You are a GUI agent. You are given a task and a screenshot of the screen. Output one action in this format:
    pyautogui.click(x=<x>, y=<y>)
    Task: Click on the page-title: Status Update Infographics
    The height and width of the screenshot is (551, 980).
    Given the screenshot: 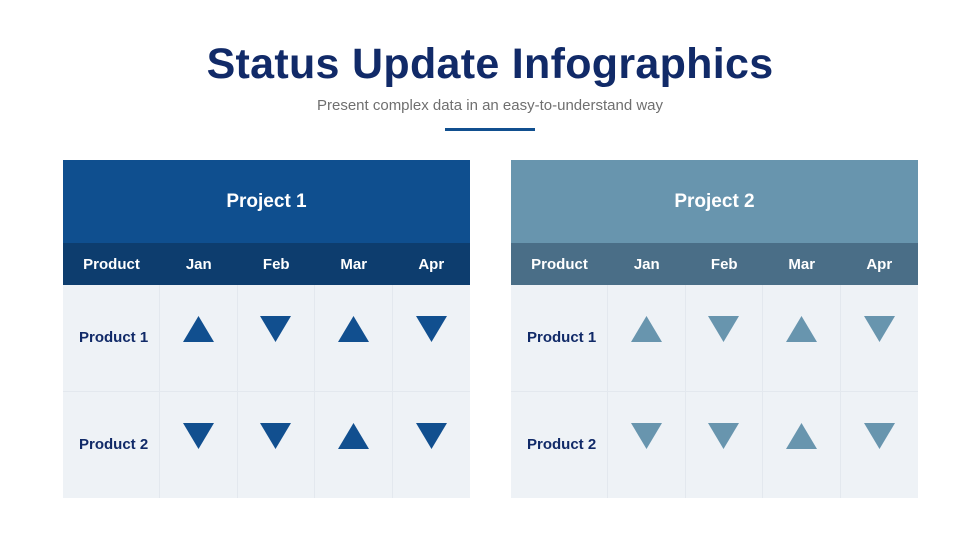 What is the action you would take?
    pyautogui.click(x=490, y=64)
    